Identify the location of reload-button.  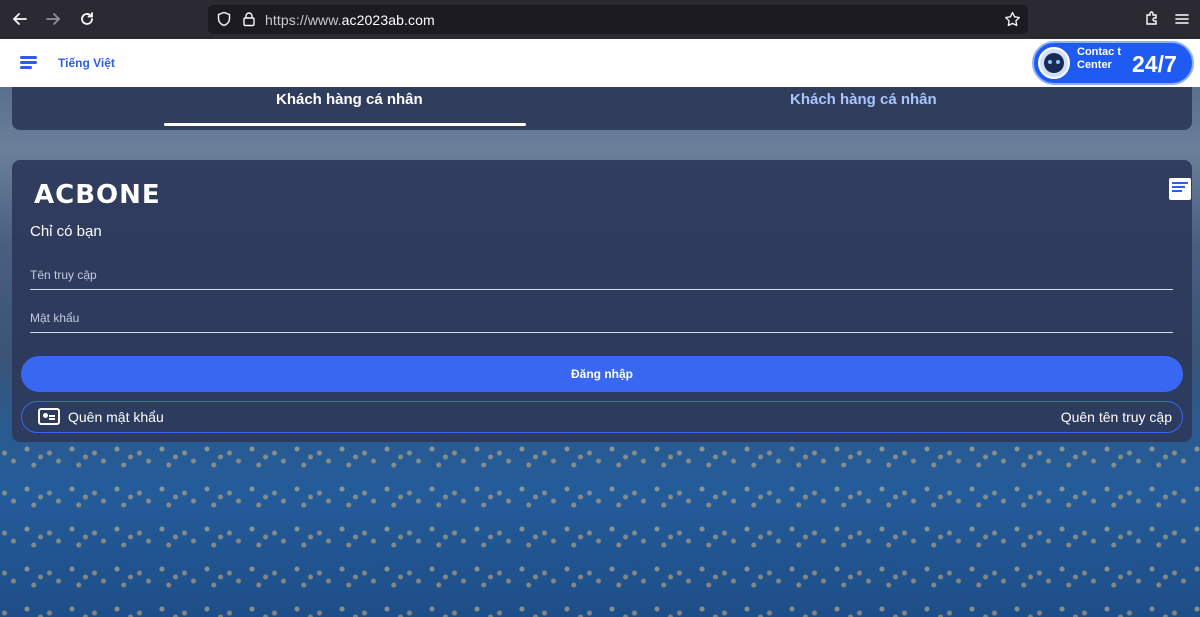
(87, 19).